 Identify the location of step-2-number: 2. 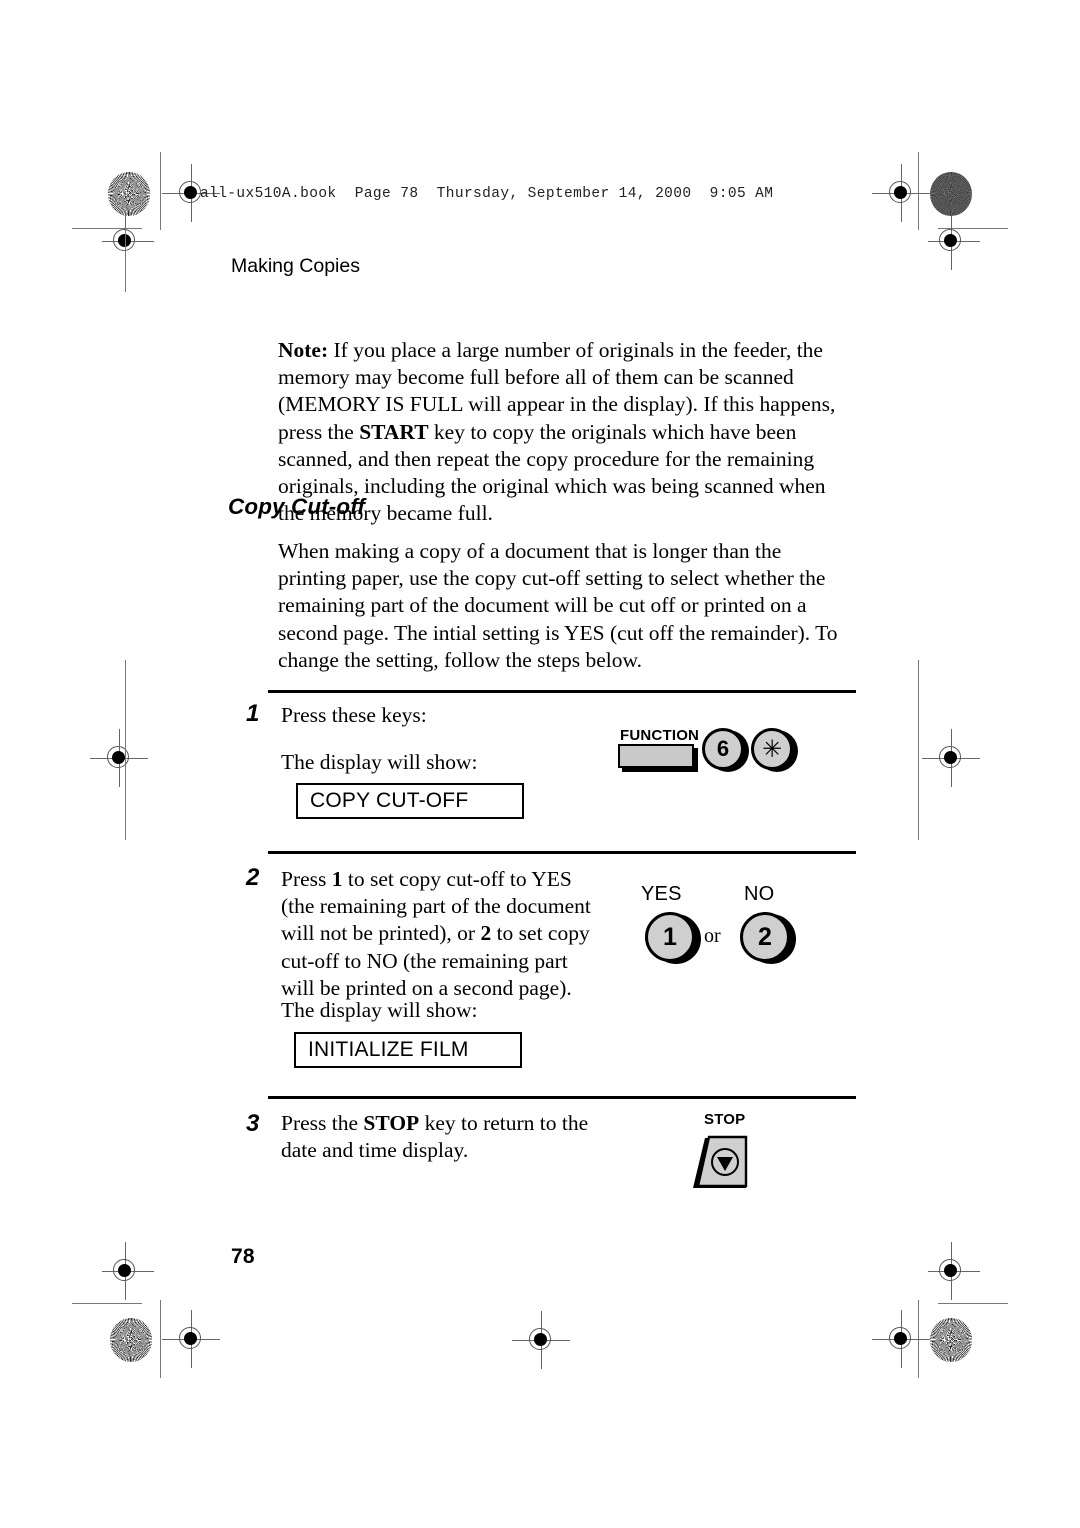
(253, 877).